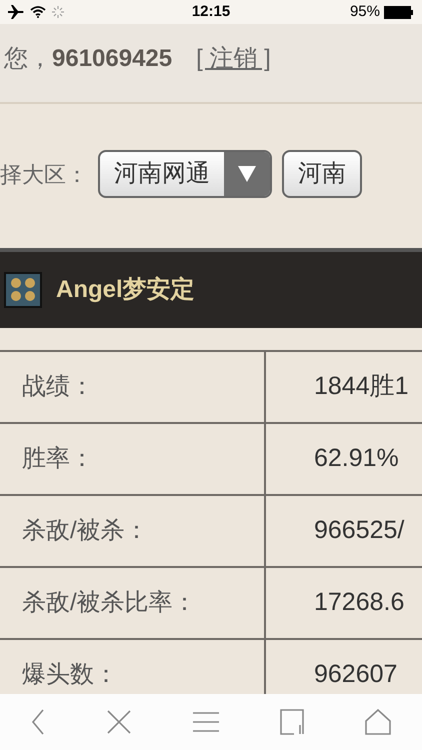  I want to click on stat-label: 杀敌/被杀比率：, so click(133, 603).